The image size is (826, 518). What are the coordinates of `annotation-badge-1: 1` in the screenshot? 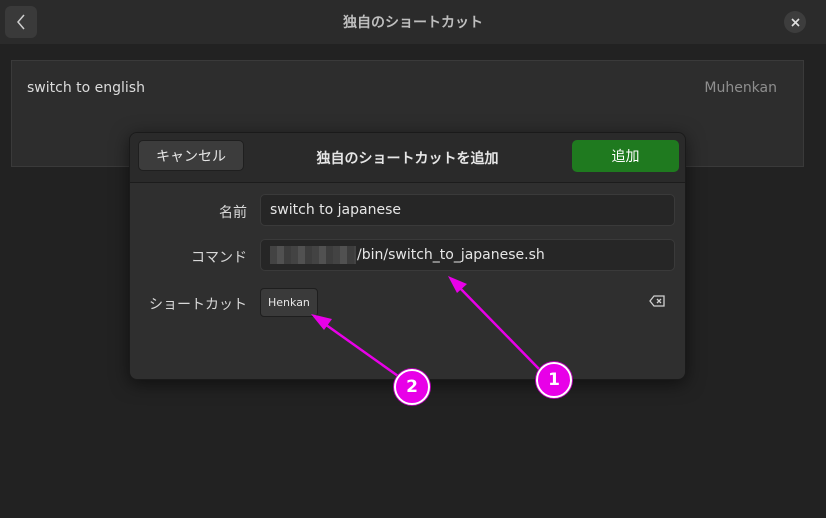 It's located at (554, 380).